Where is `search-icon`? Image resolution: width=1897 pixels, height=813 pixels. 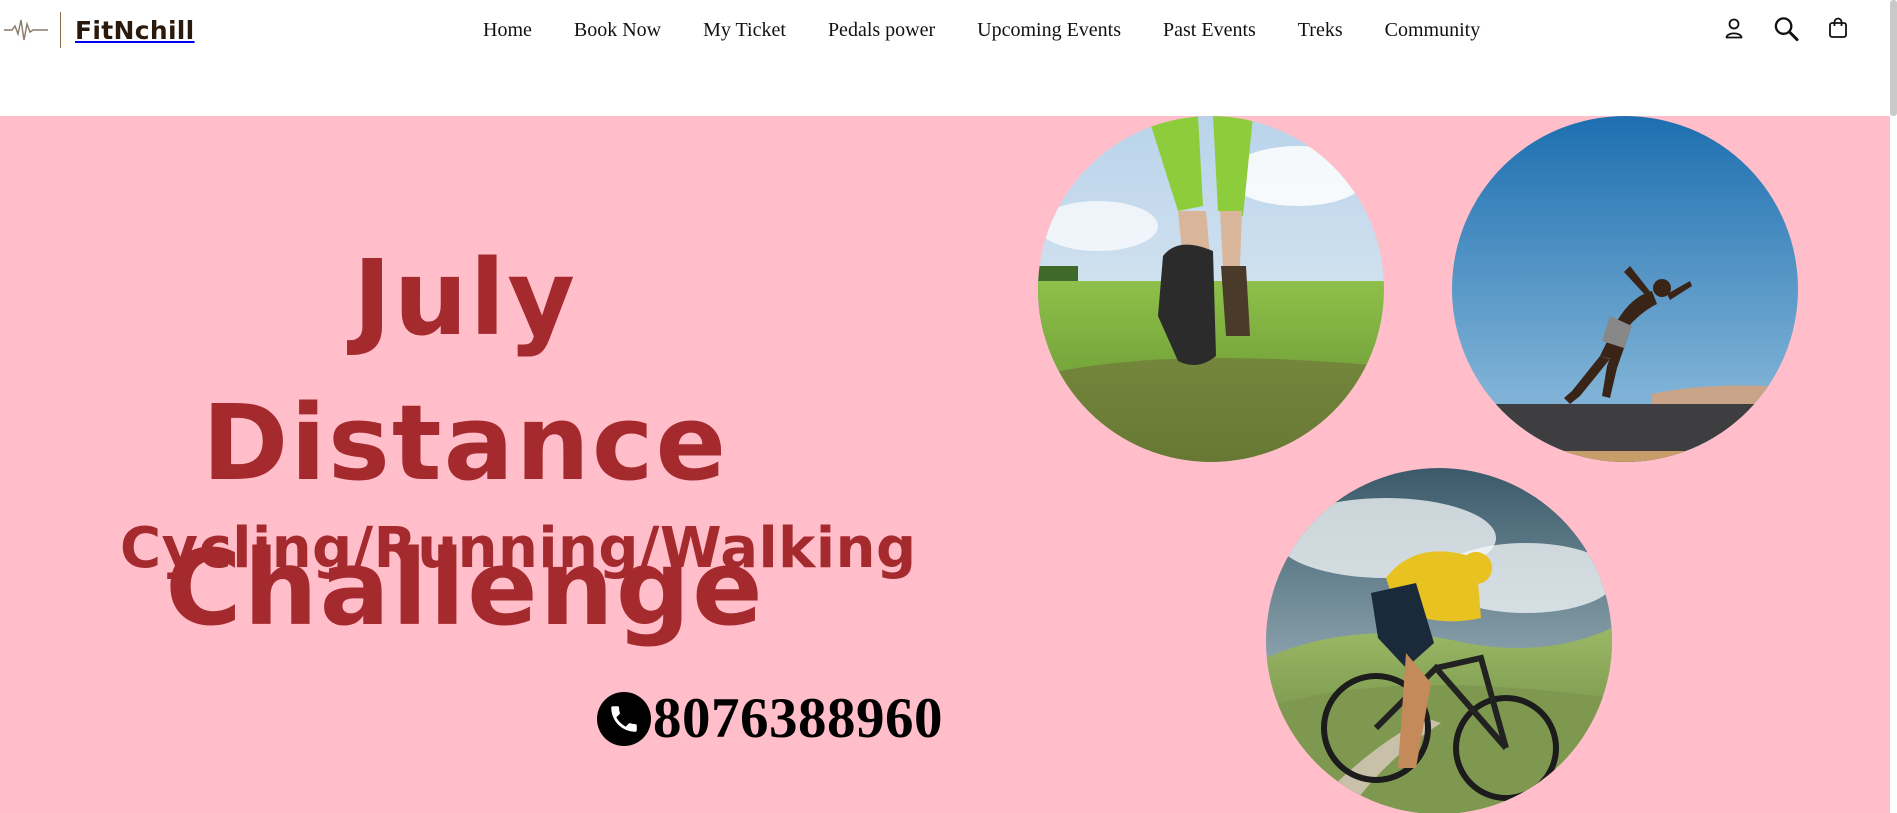
search-icon is located at coordinates (1786, 28).